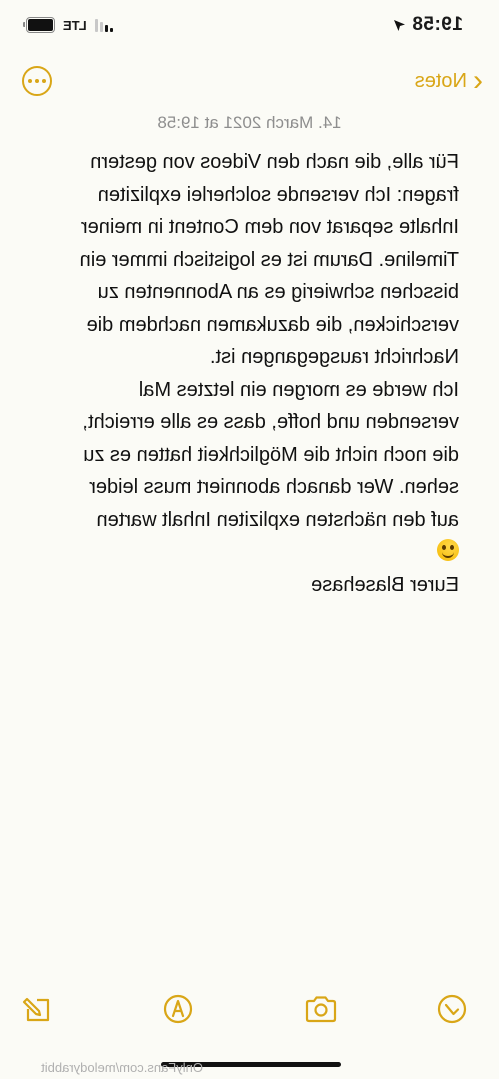 This screenshot has width=499, height=1079. I want to click on markup-button, so click(178, 1009).